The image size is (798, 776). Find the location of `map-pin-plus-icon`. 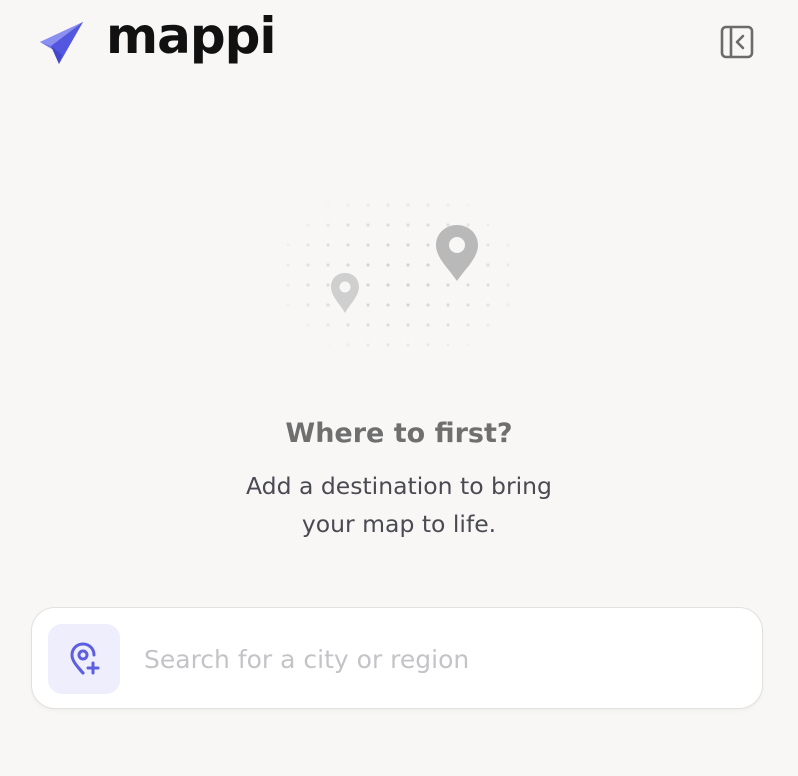

map-pin-plus-icon is located at coordinates (85, 658).